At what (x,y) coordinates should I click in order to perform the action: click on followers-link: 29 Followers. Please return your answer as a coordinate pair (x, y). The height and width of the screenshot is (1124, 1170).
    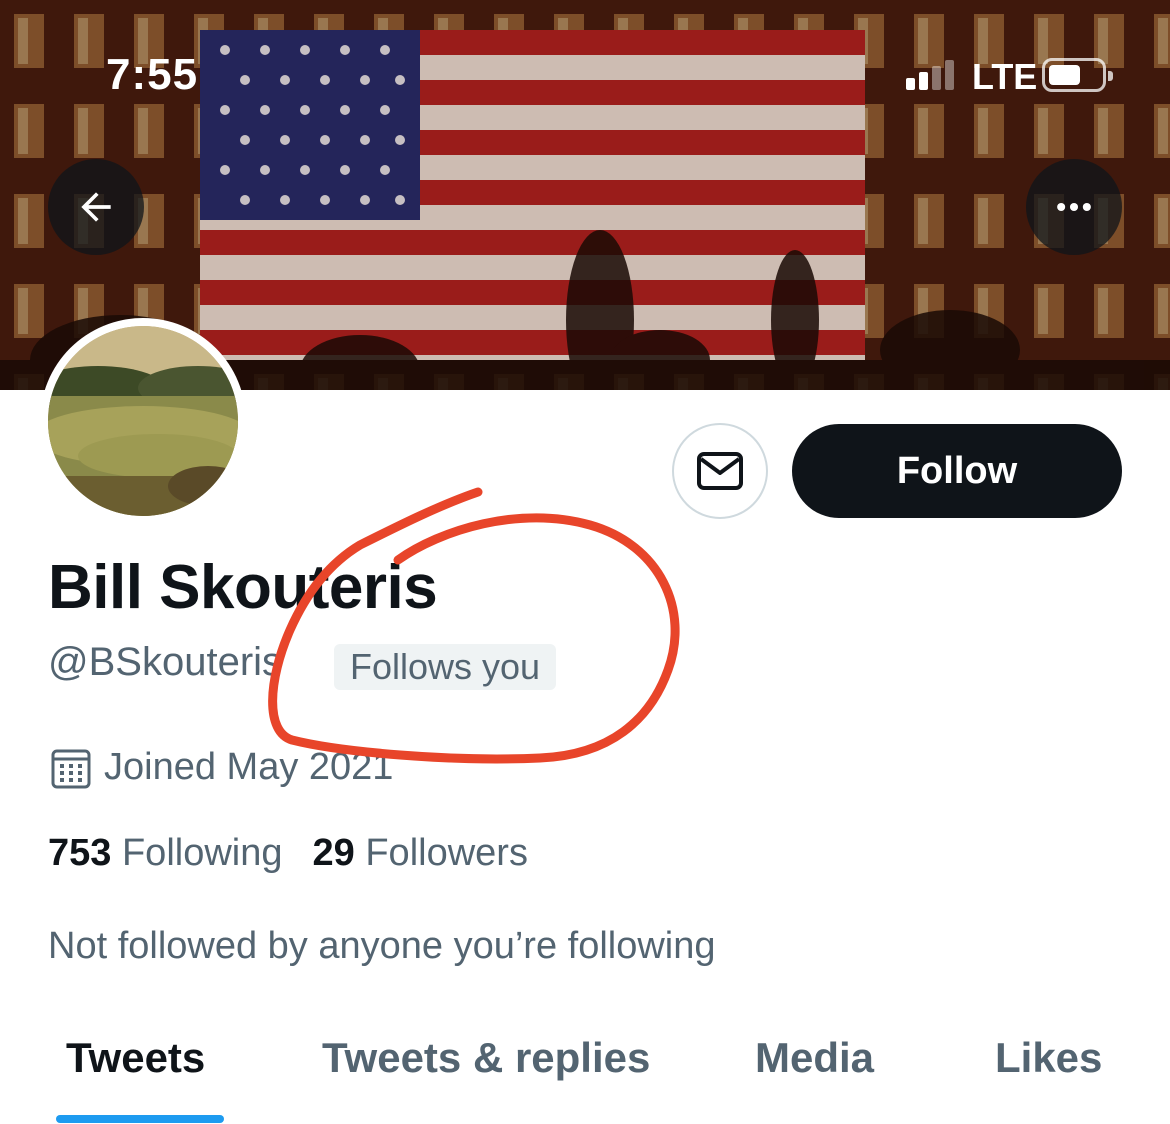
    Looking at the image, I should click on (420, 853).